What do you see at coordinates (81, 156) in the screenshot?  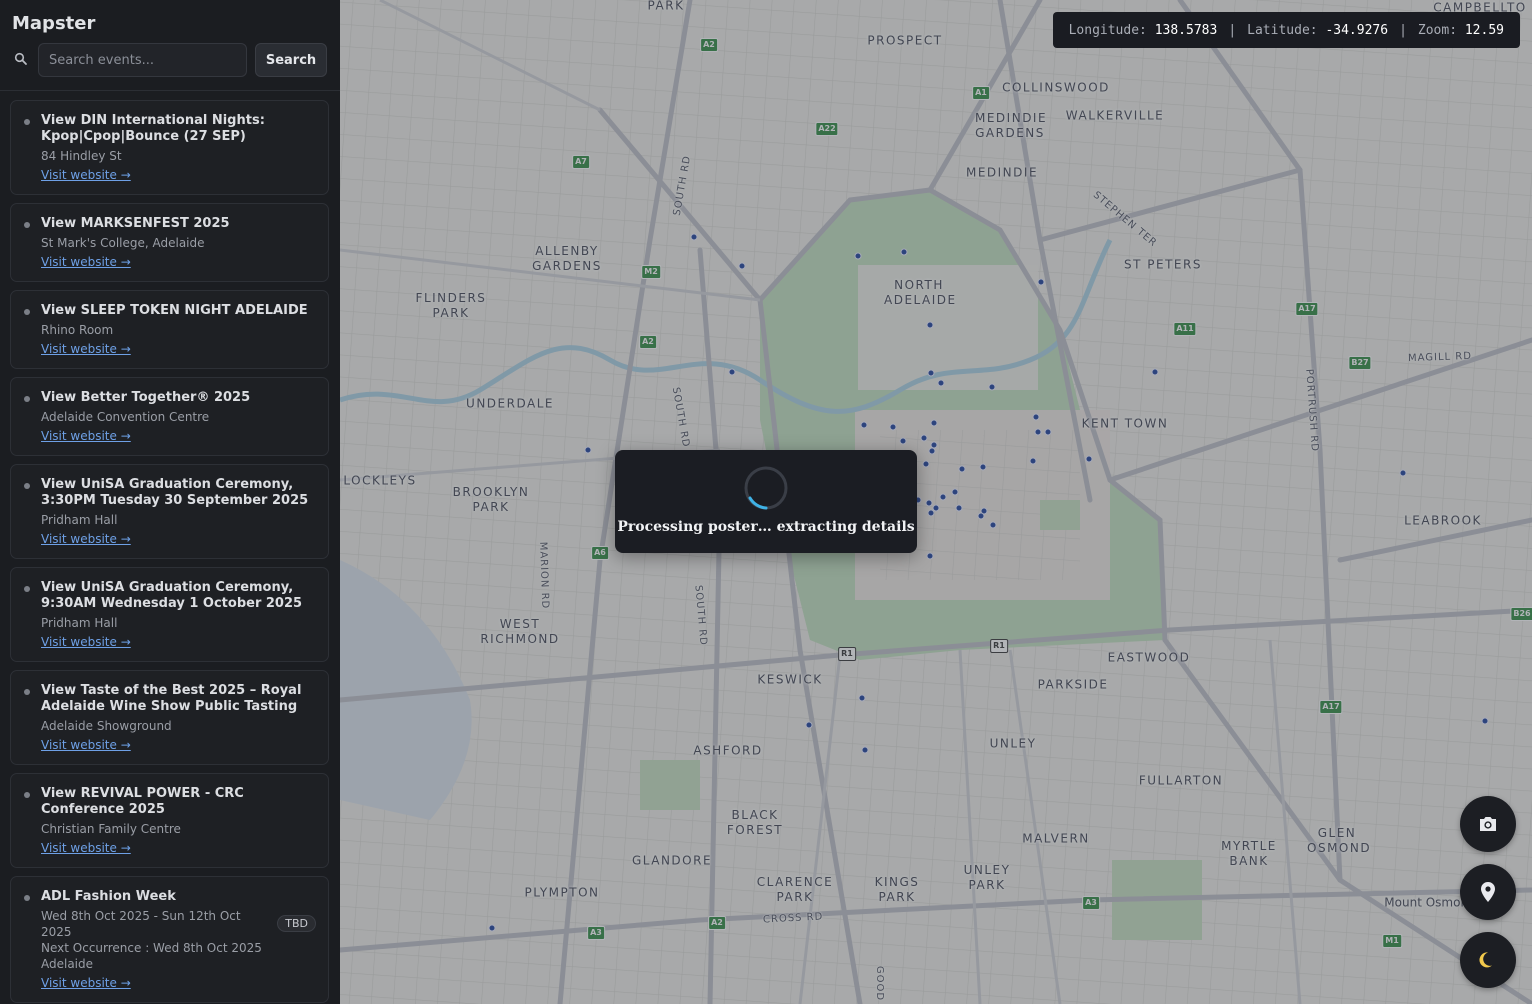 I see `event-venue: 84 Hindley St` at bounding box center [81, 156].